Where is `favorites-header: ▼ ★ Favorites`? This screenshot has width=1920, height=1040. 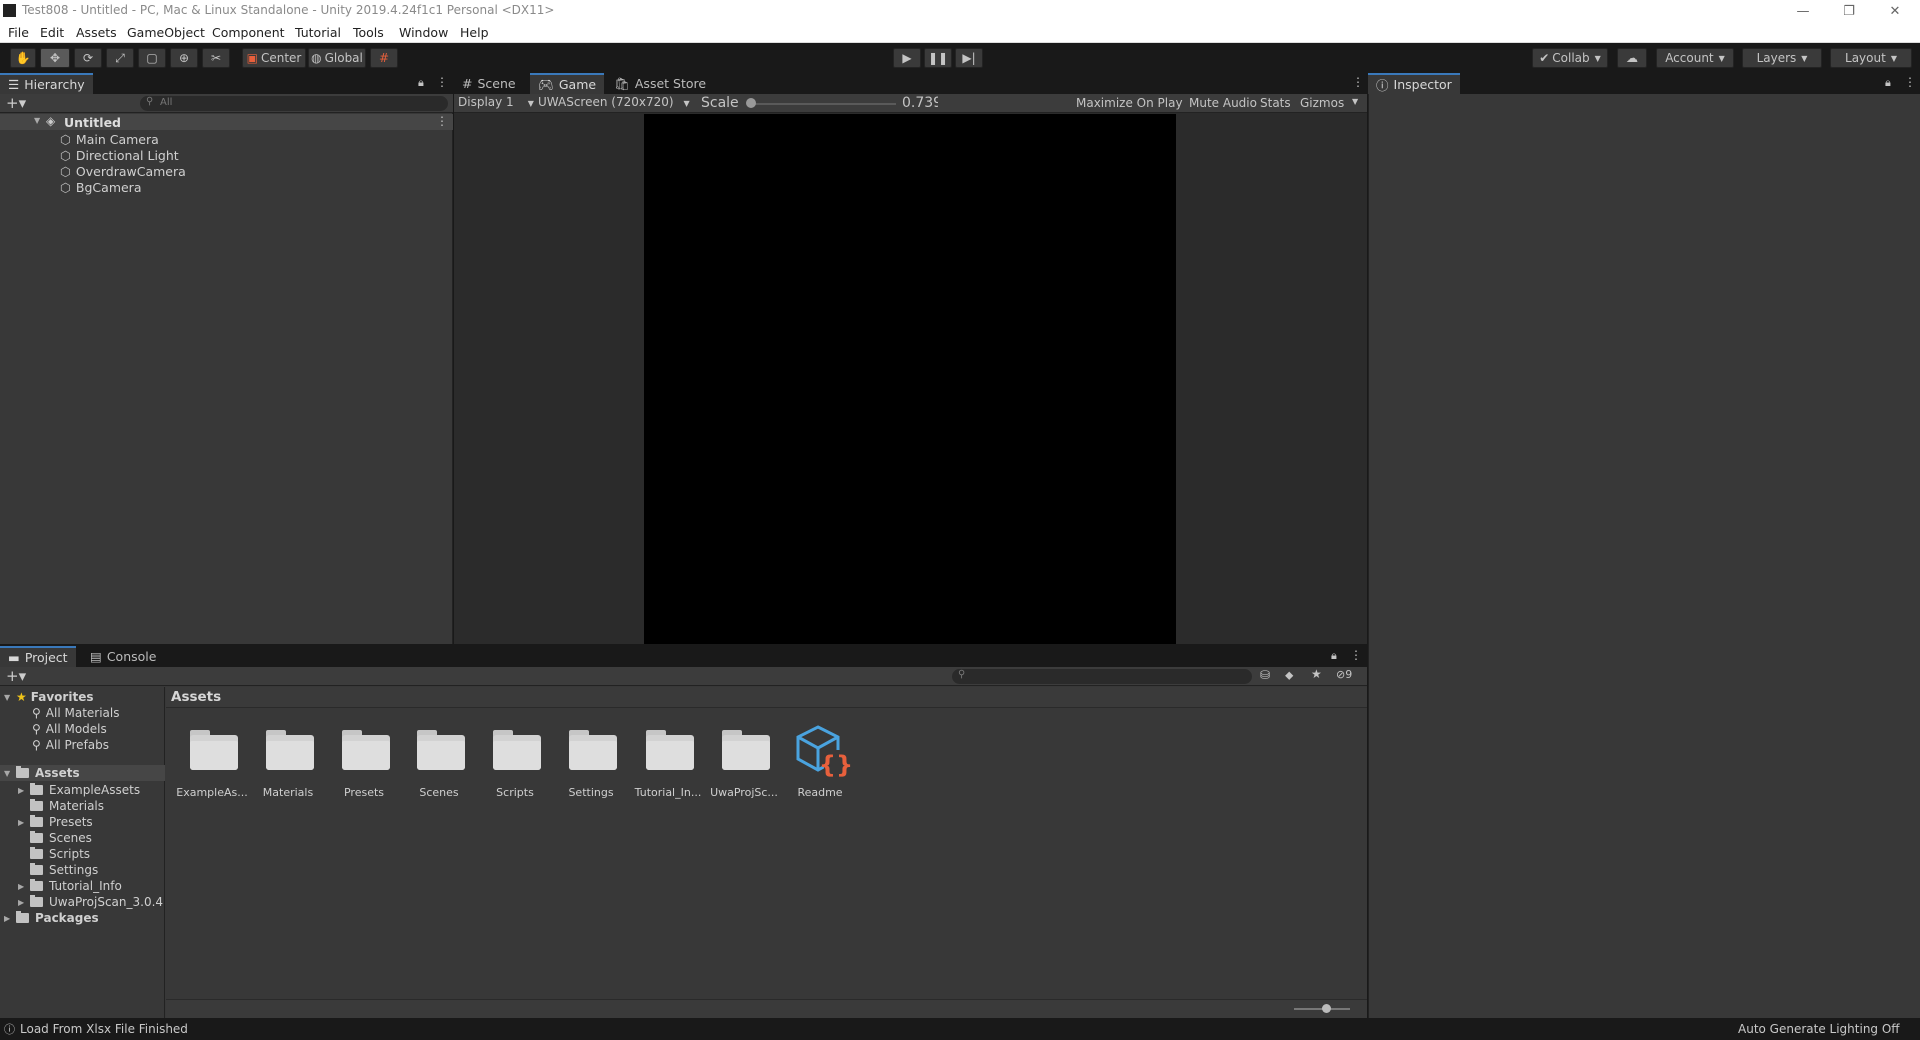
favorites-header: ▼ ★ Favorites is located at coordinates (48, 697).